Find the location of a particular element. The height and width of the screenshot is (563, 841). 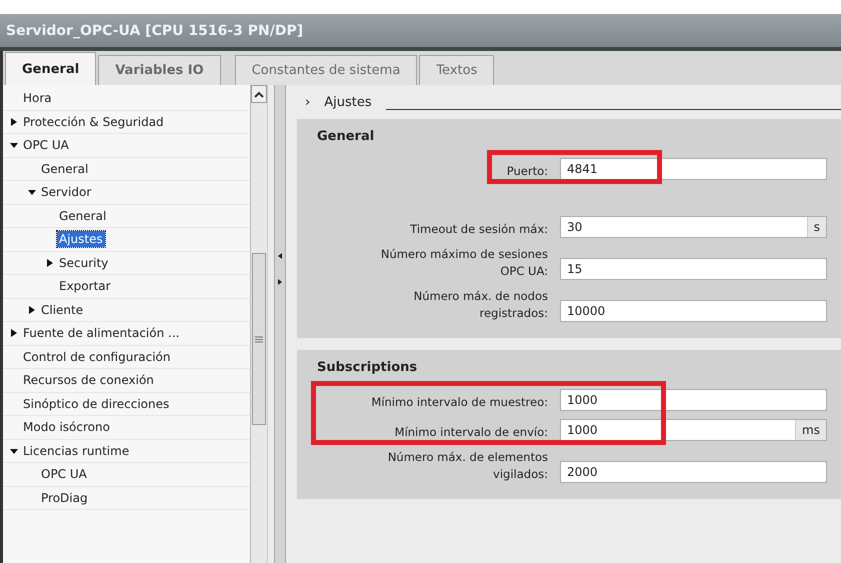

tree-item: Recursos de conexión is located at coordinates (88, 380).